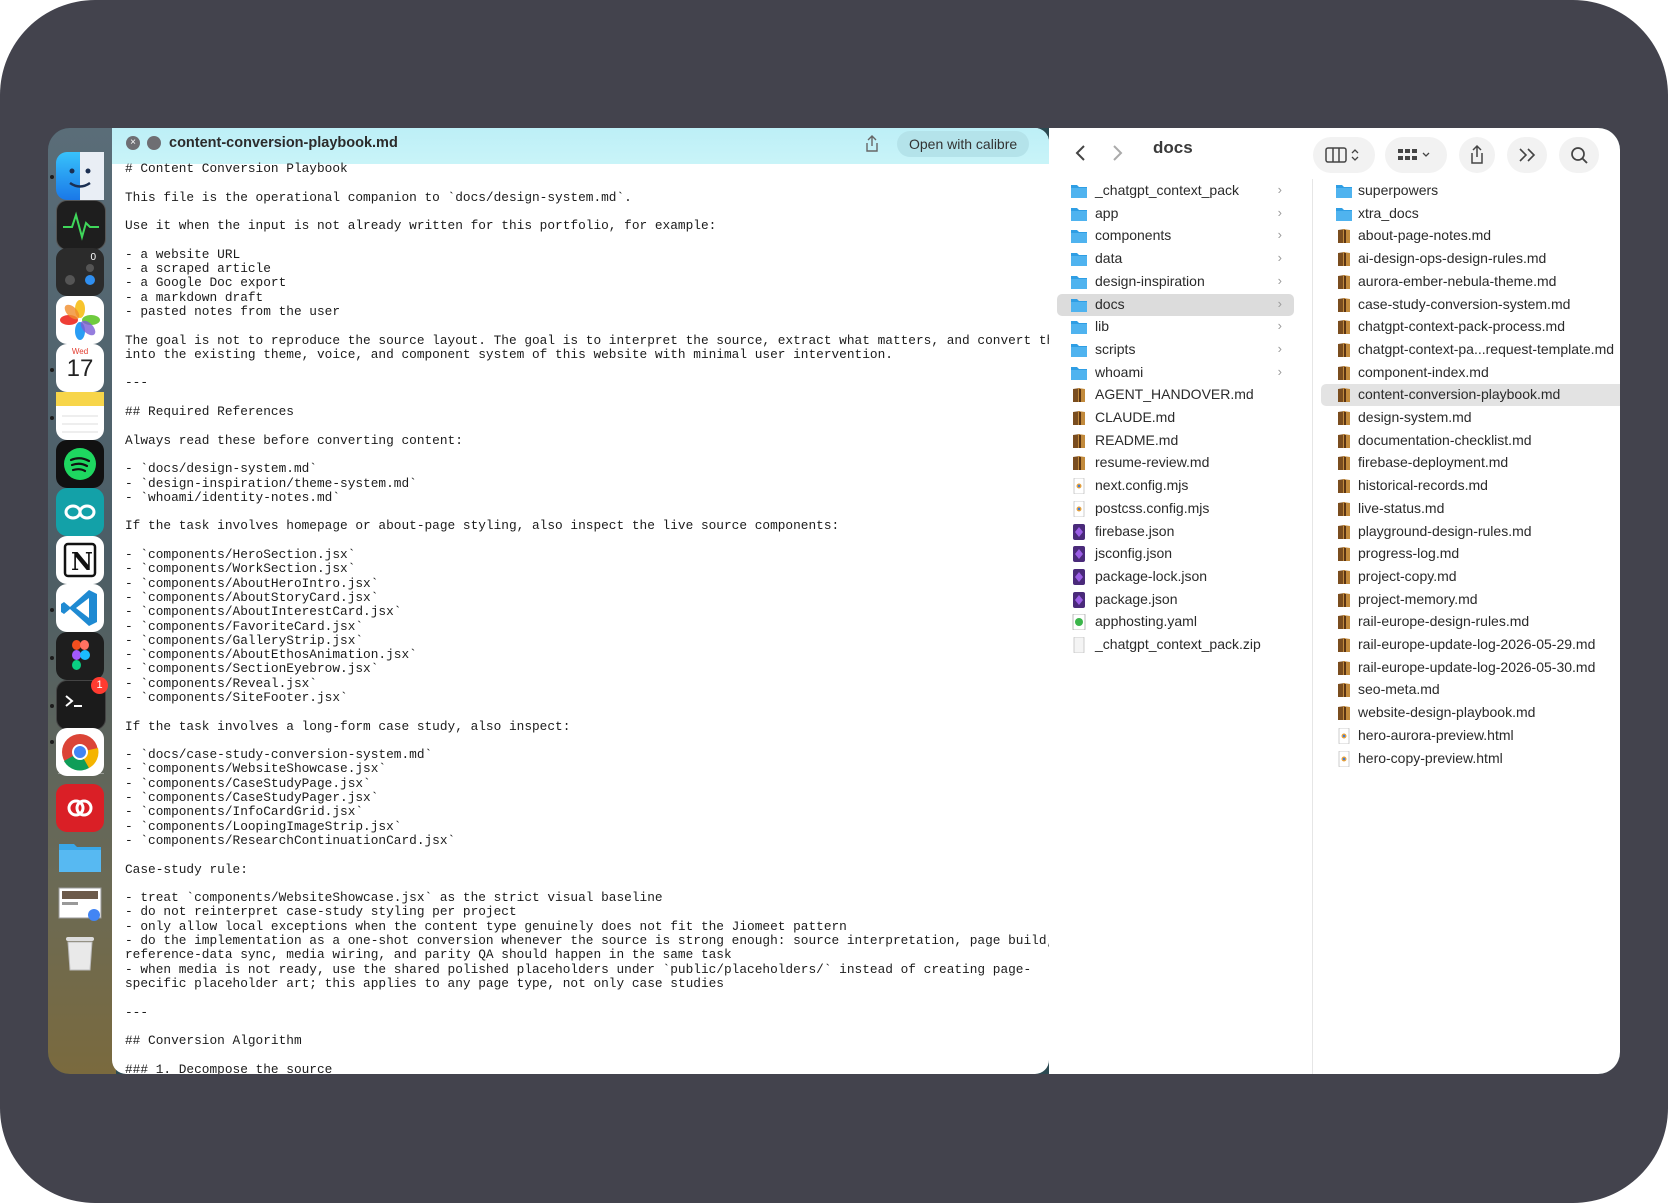 Image resolution: width=1668 pixels, height=1203 pixels. What do you see at coordinates (80, 368) in the screenshot?
I see `calendar-icon: Wed 17` at bounding box center [80, 368].